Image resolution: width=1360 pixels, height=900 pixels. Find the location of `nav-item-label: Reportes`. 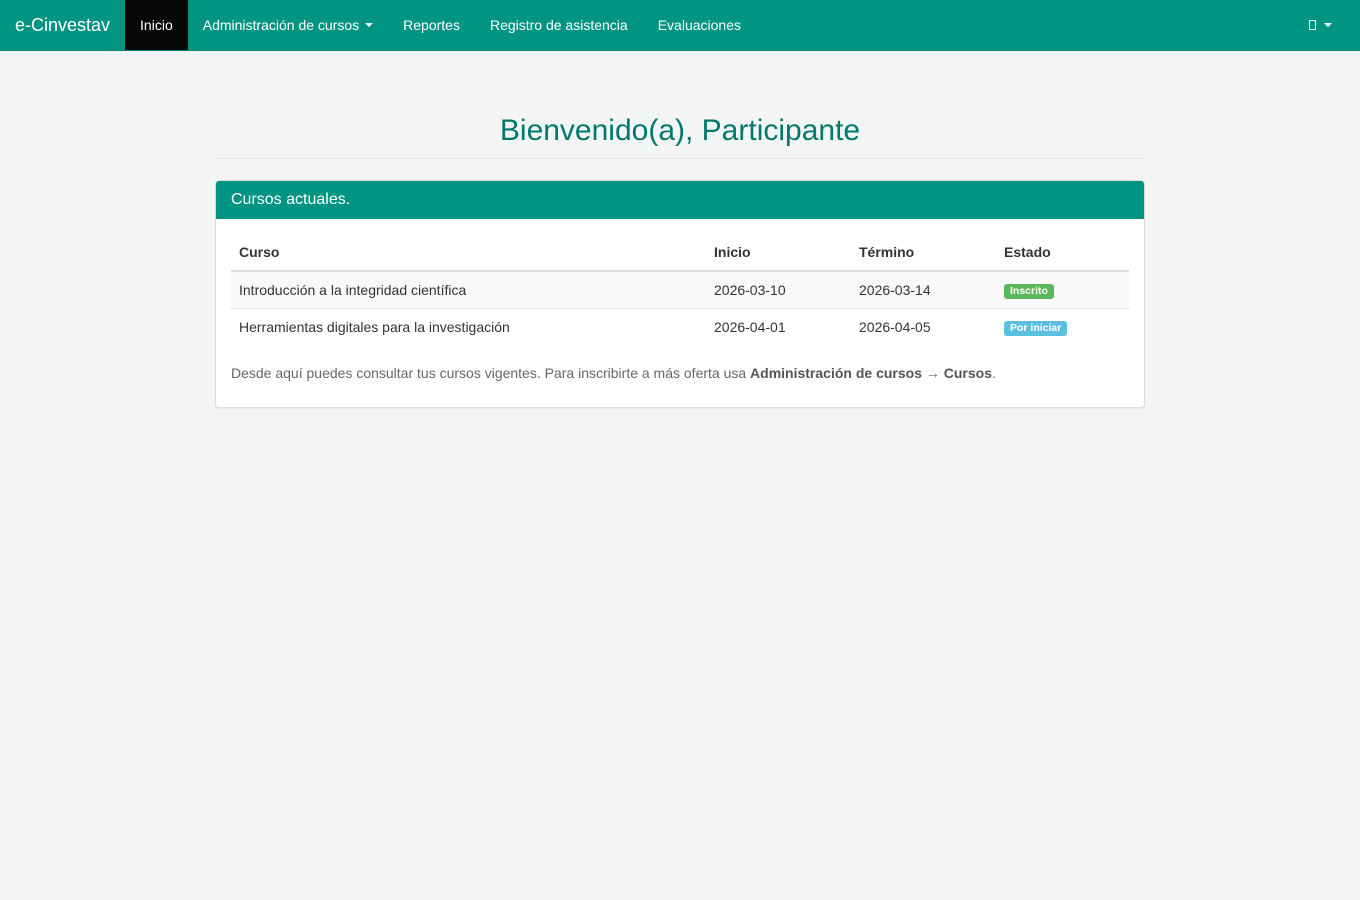

nav-item-label: Reportes is located at coordinates (431, 25).